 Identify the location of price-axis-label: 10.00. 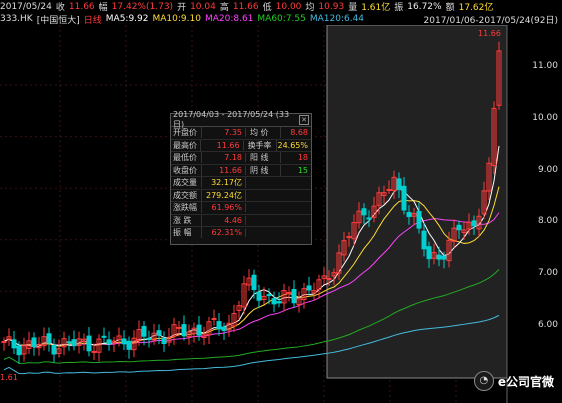
(545, 118).